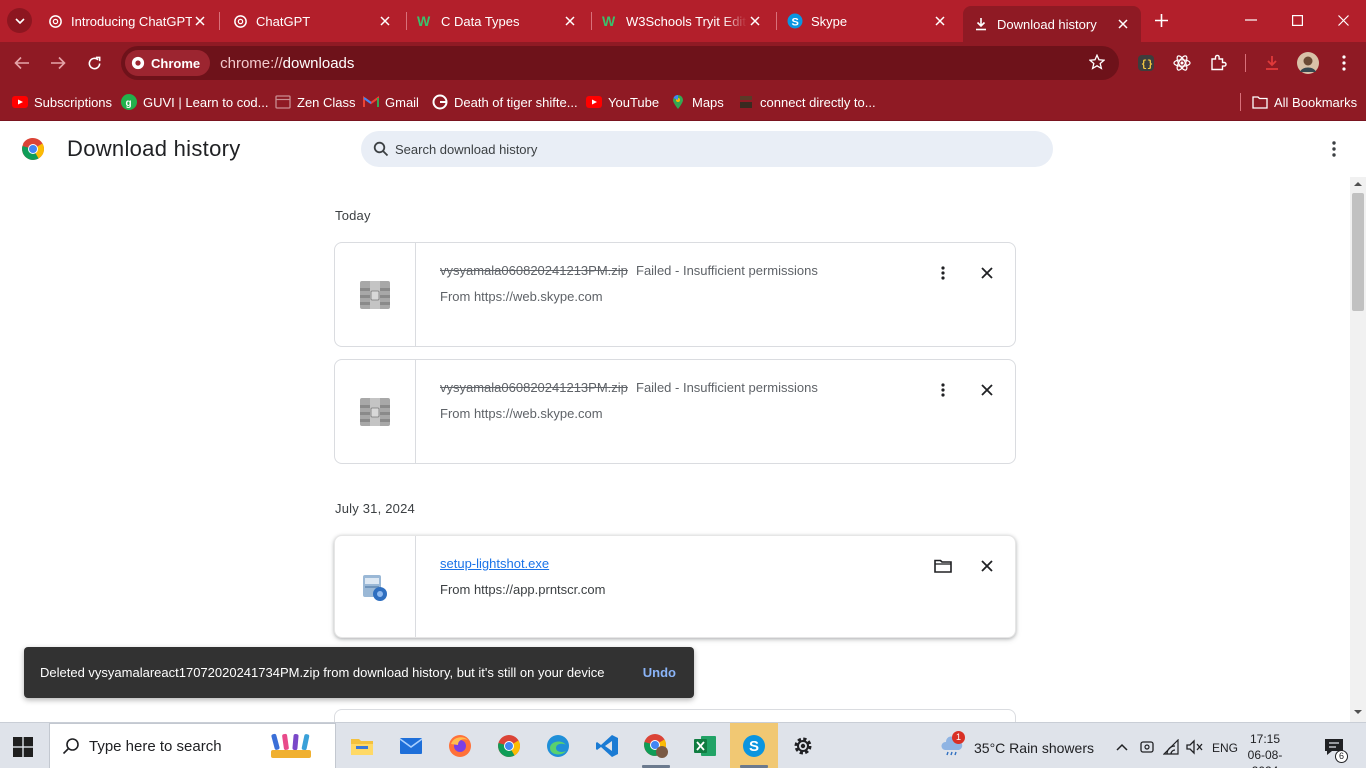 This screenshot has width=1366, height=768. I want to click on youtube-icon, so click(594, 102).